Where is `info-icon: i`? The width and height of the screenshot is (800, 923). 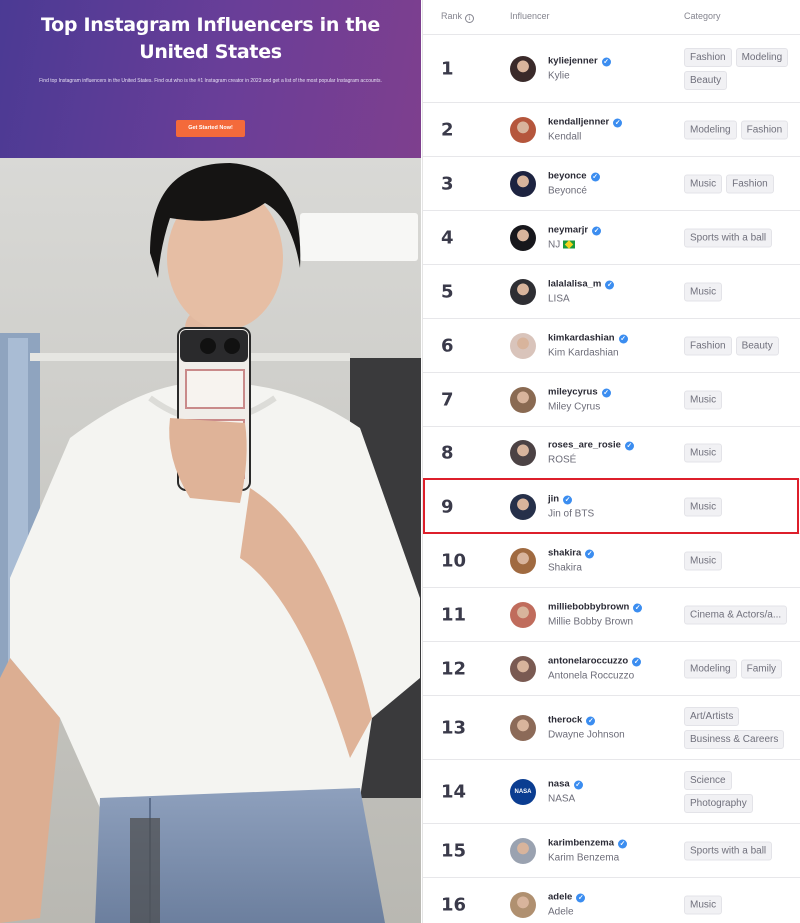
info-icon: i is located at coordinates (470, 18).